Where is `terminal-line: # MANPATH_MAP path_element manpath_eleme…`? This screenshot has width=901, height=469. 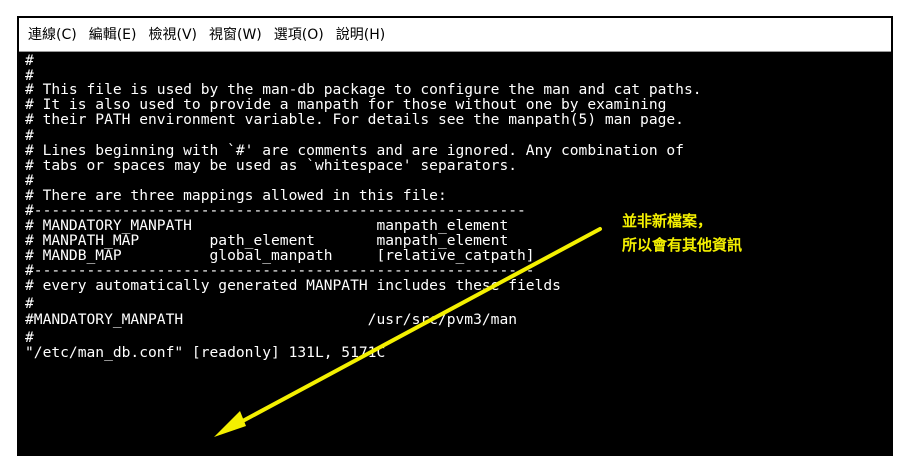
terminal-line: # MANPATH_MAP path_element manpath_eleme… is located at coordinates (267, 240).